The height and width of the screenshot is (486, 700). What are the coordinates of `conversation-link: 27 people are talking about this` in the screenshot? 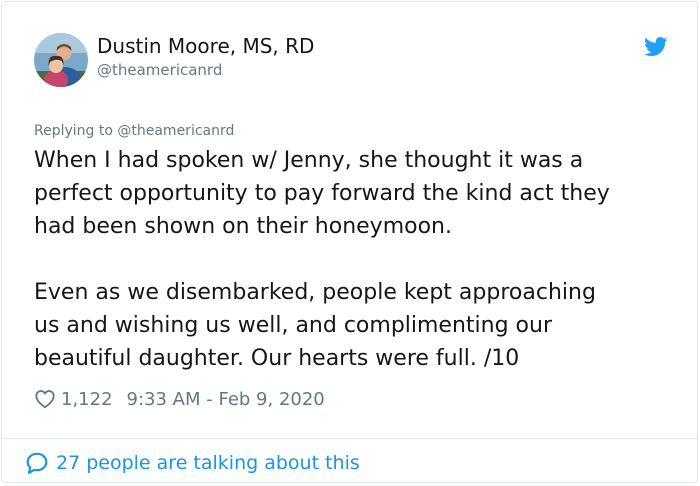 It's located at (192, 463).